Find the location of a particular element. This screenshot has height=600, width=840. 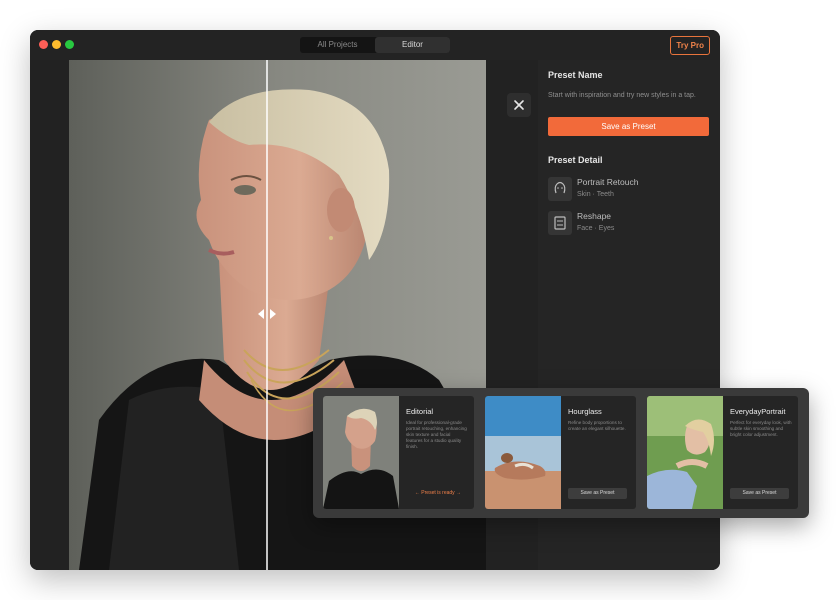

detail-sub: Skin · Teeth is located at coordinates (595, 194).